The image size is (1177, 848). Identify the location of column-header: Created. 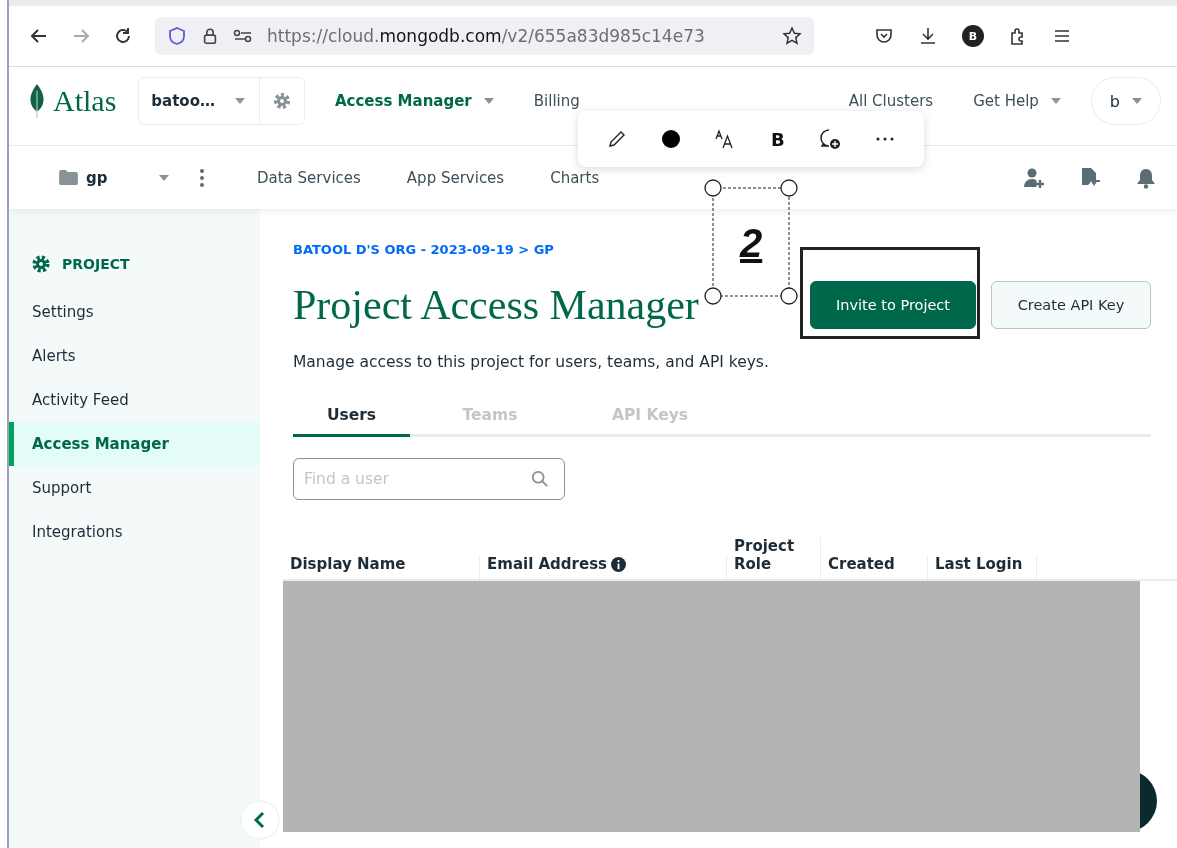
(874, 567).